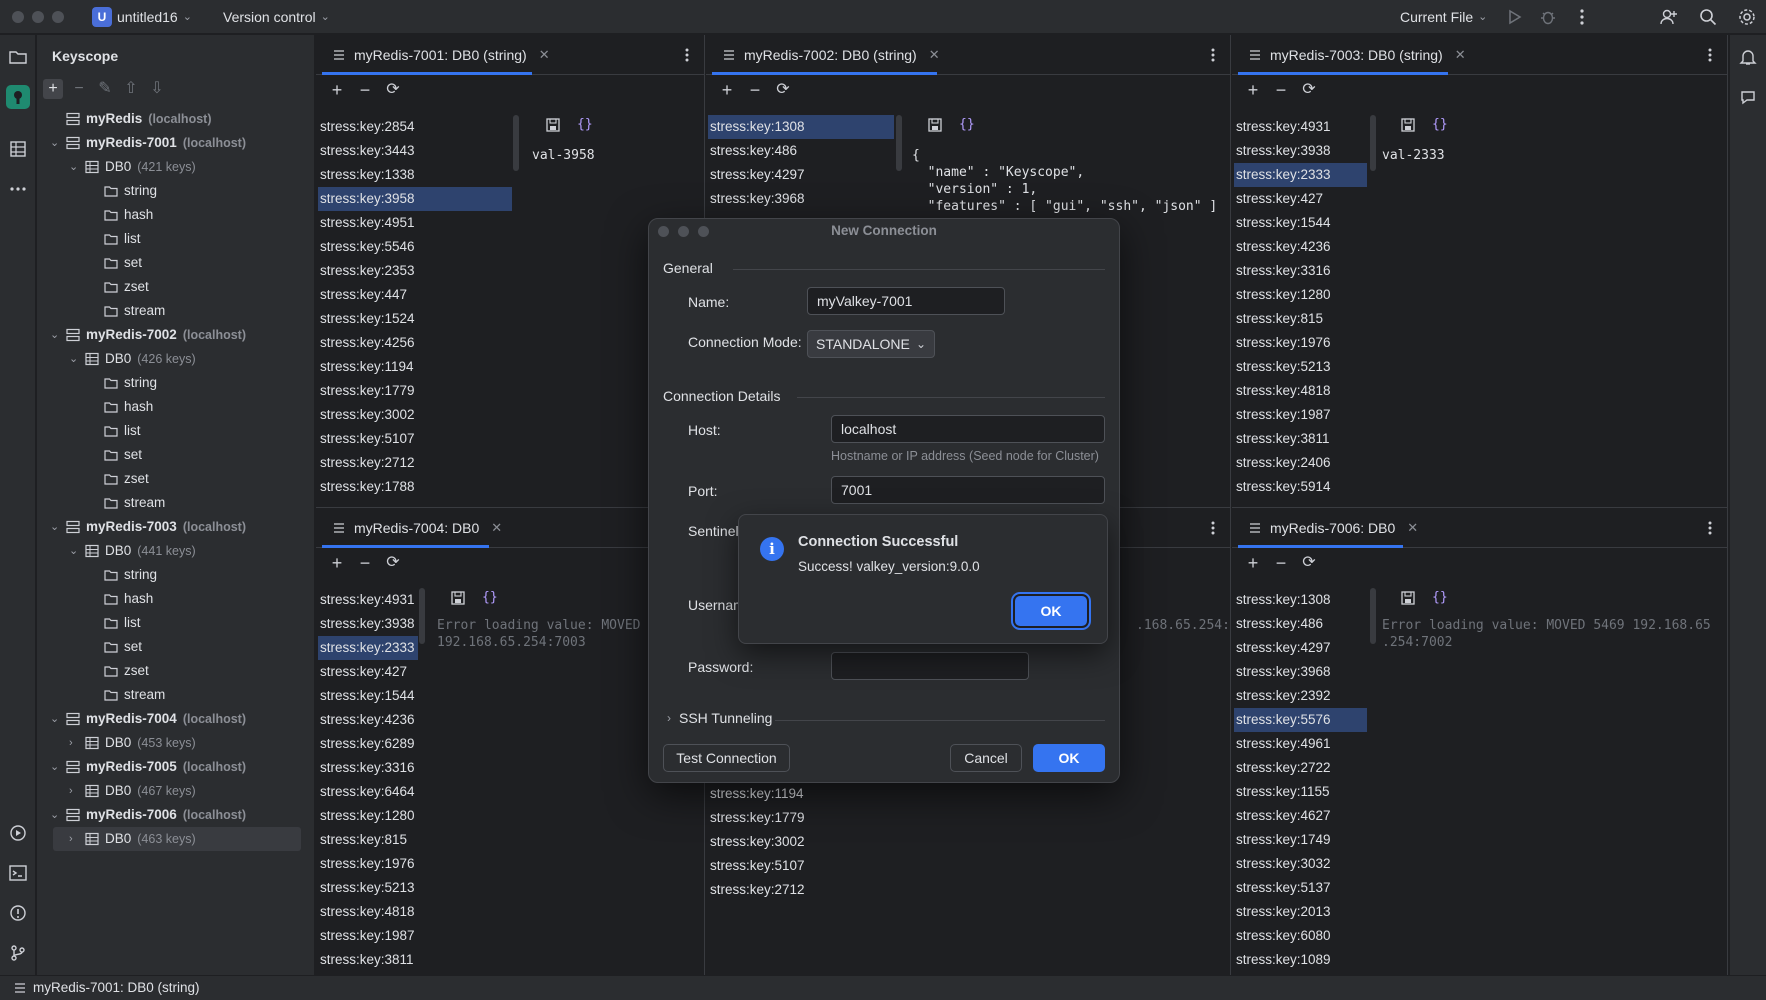 The image size is (1766, 1000). What do you see at coordinates (1300, 487) in the screenshot?
I see `key-list-item: stress:key:5914` at bounding box center [1300, 487].